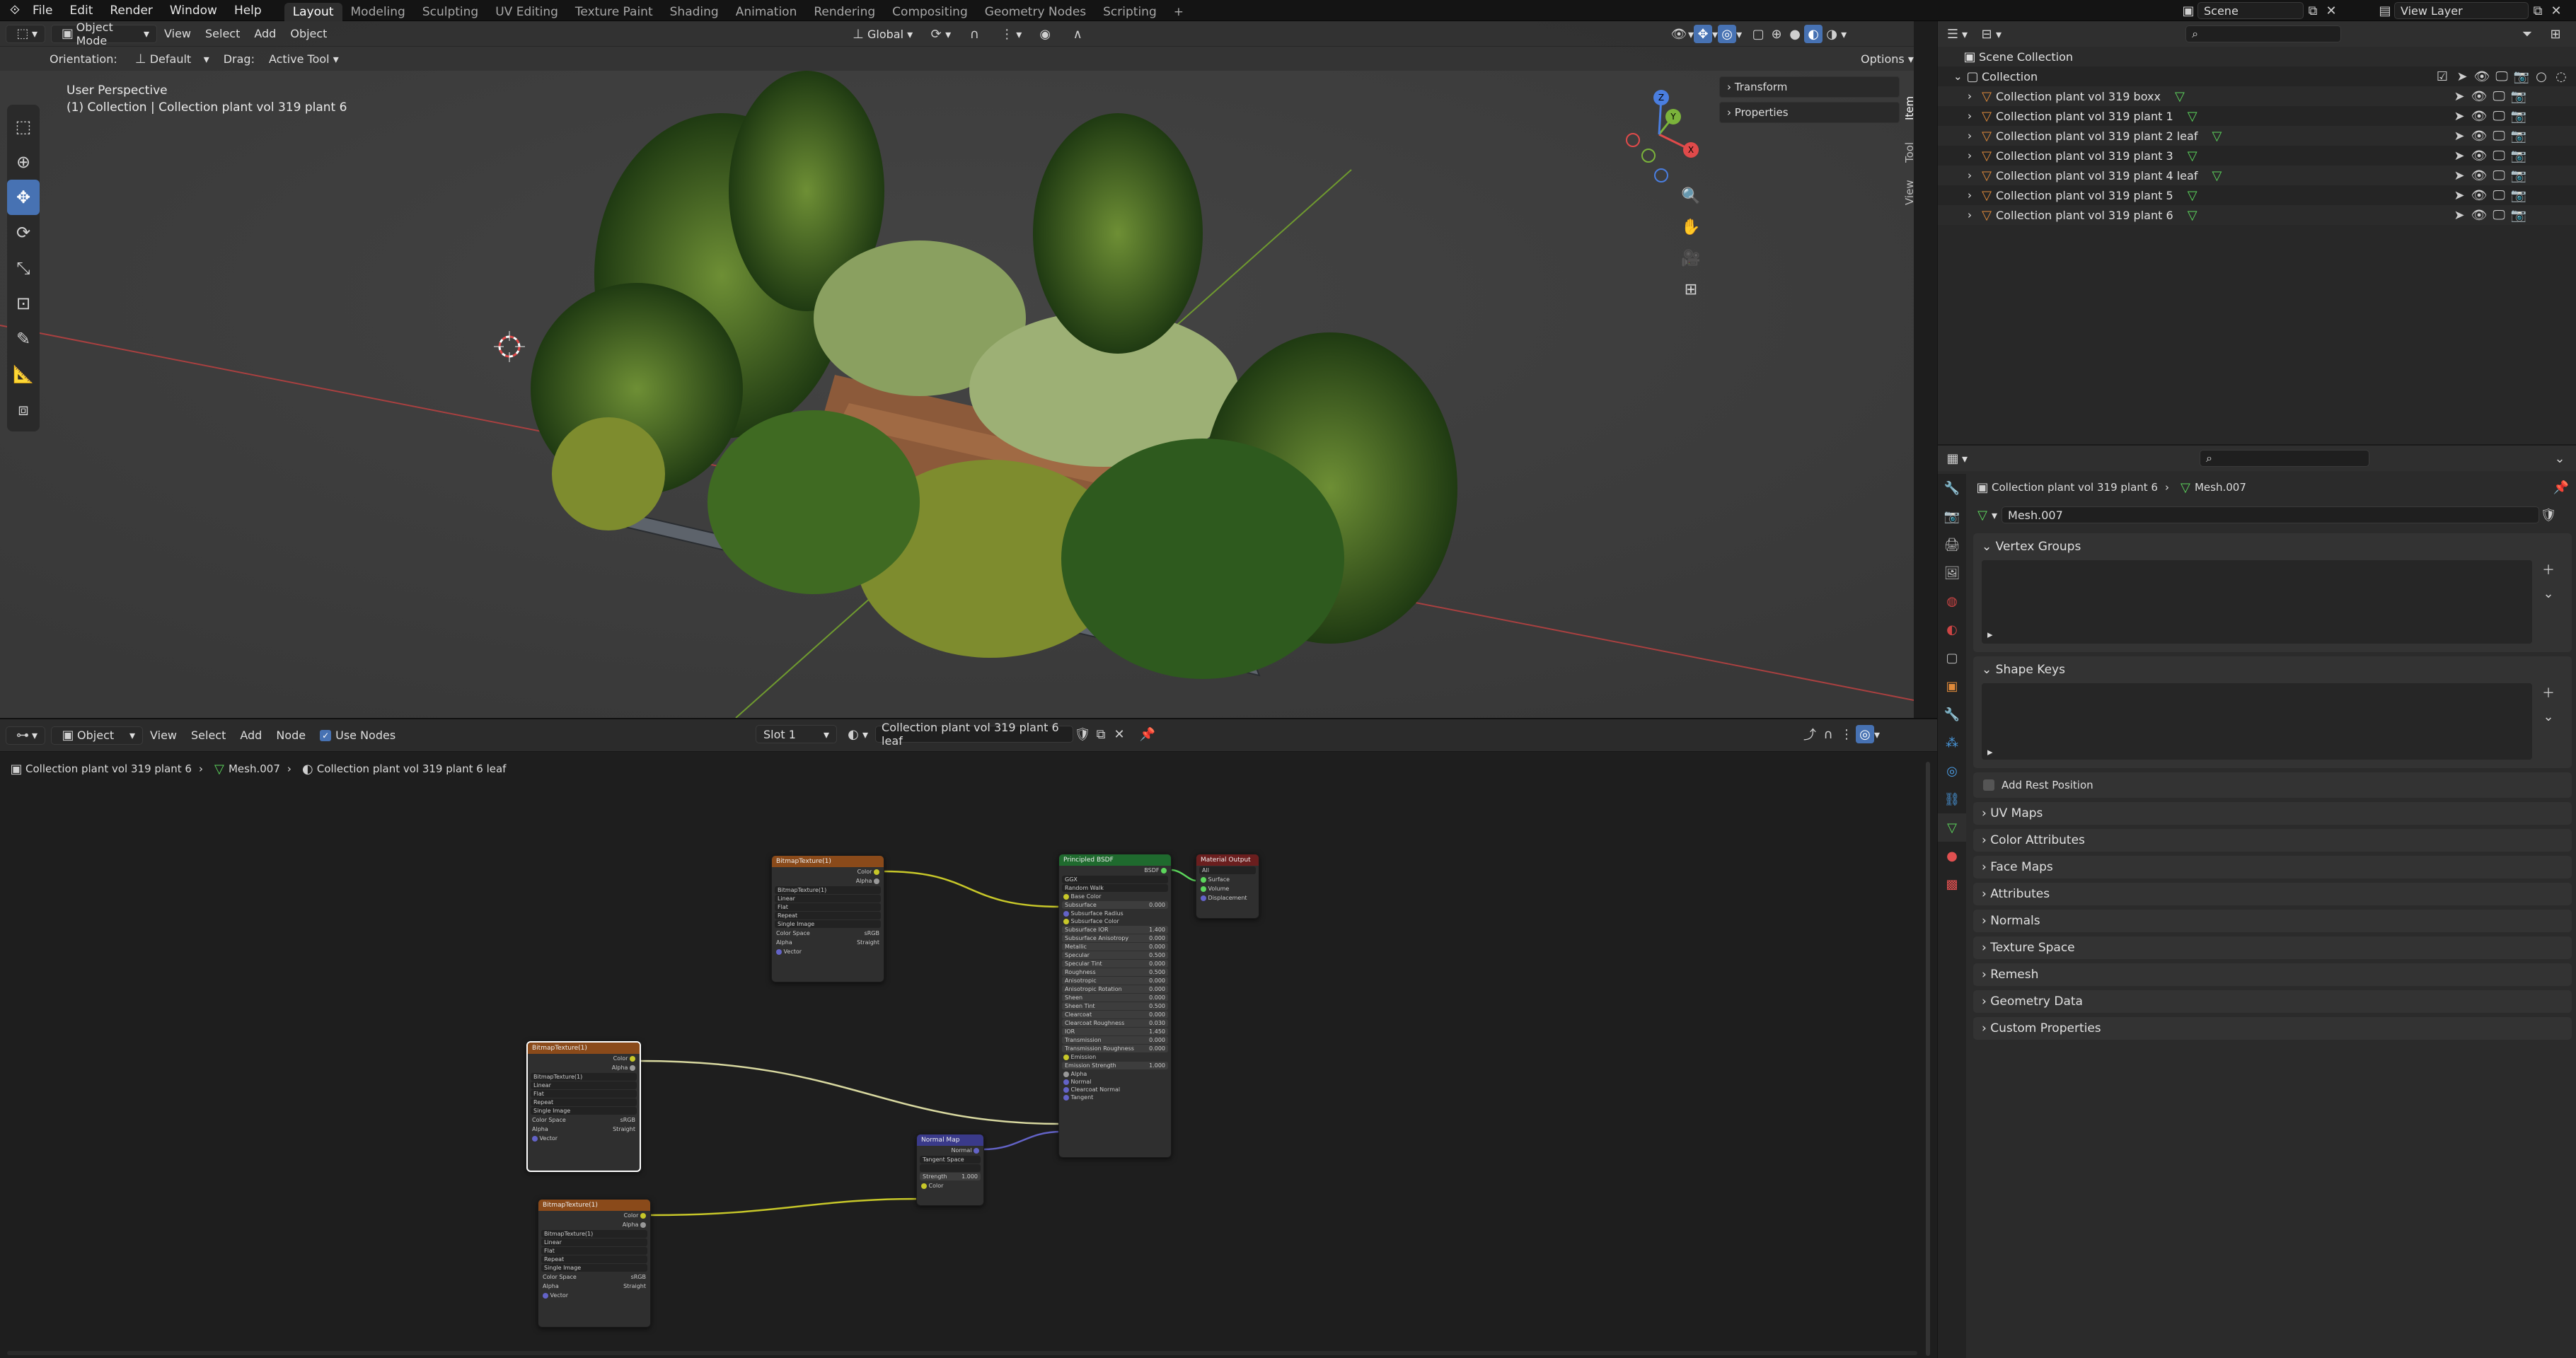 The width and height of the screenshot is (2576, 1358). I want to click on tool-tab-icon: 🔧, so click(1952, 488).